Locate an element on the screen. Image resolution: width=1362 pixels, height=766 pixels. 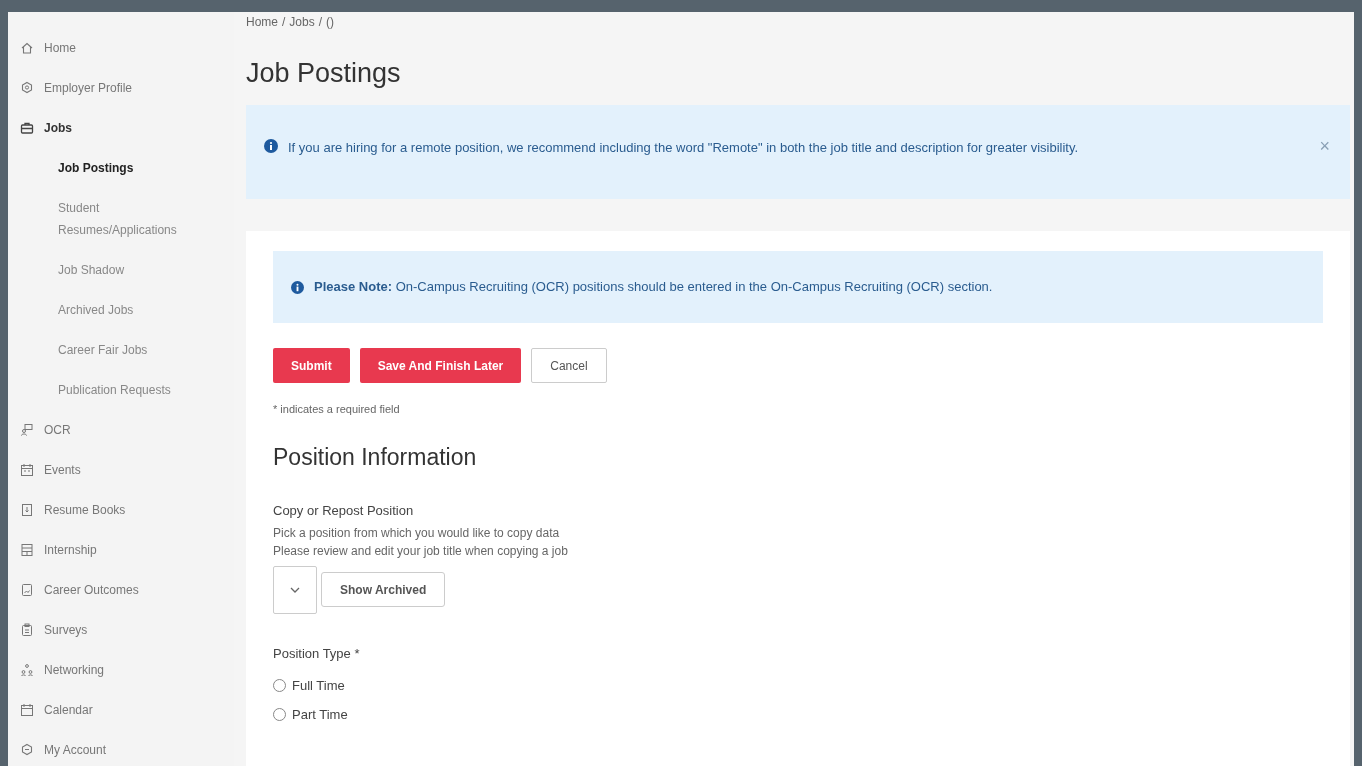
sidebar-item: Calendar is located at coordinates (121, 710).